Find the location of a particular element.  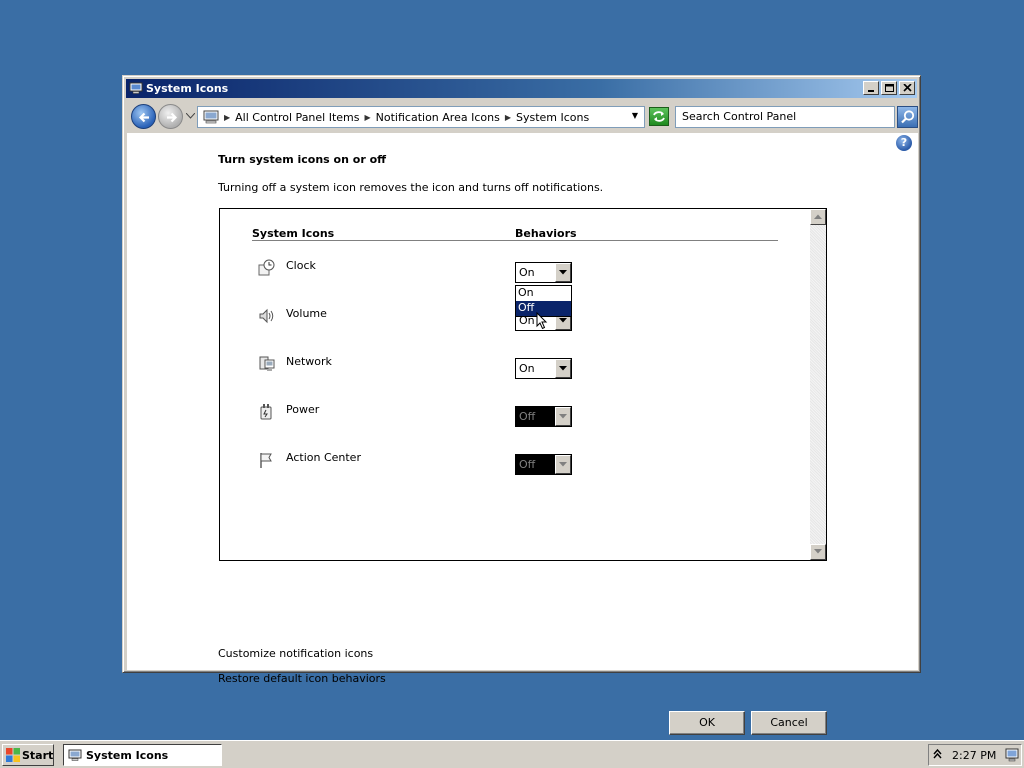

maximize-button is located at coordinates (889, 88).